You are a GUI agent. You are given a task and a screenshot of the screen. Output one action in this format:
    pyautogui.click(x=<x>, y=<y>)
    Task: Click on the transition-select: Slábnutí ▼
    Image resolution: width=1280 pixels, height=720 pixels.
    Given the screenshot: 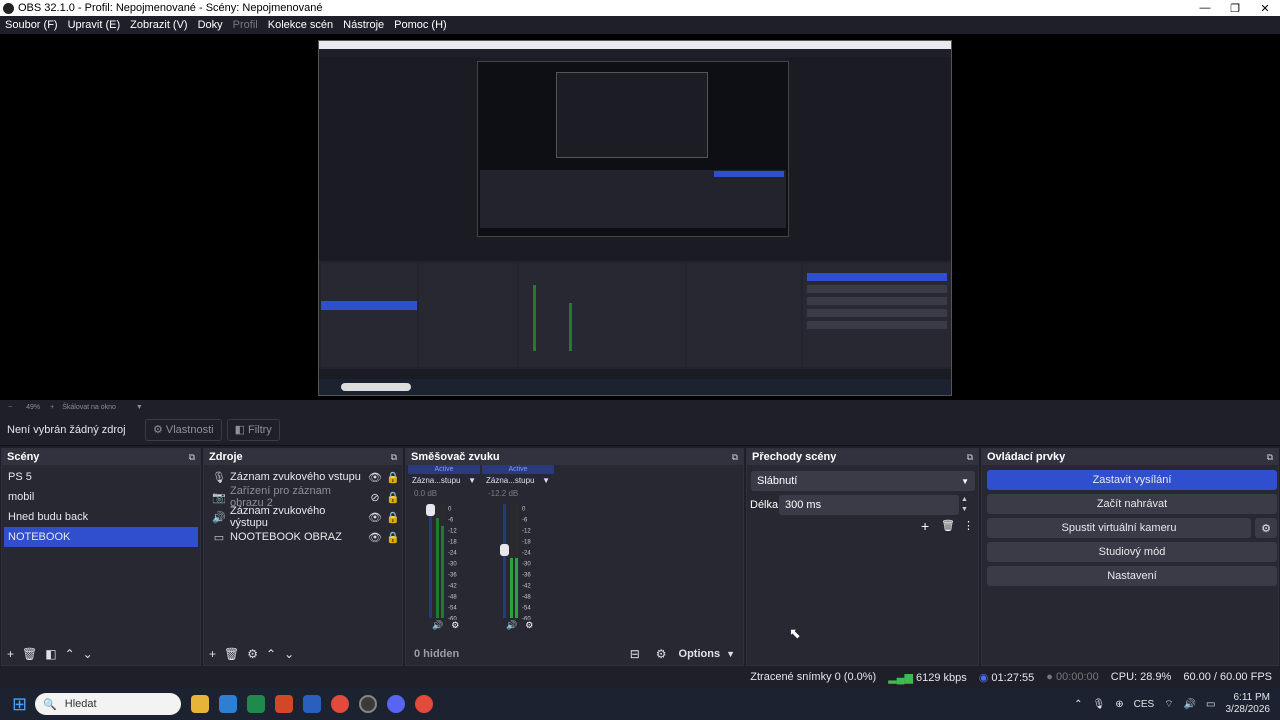 What is the action you would take?
    pyautogui.click(x=863, y=481)
    